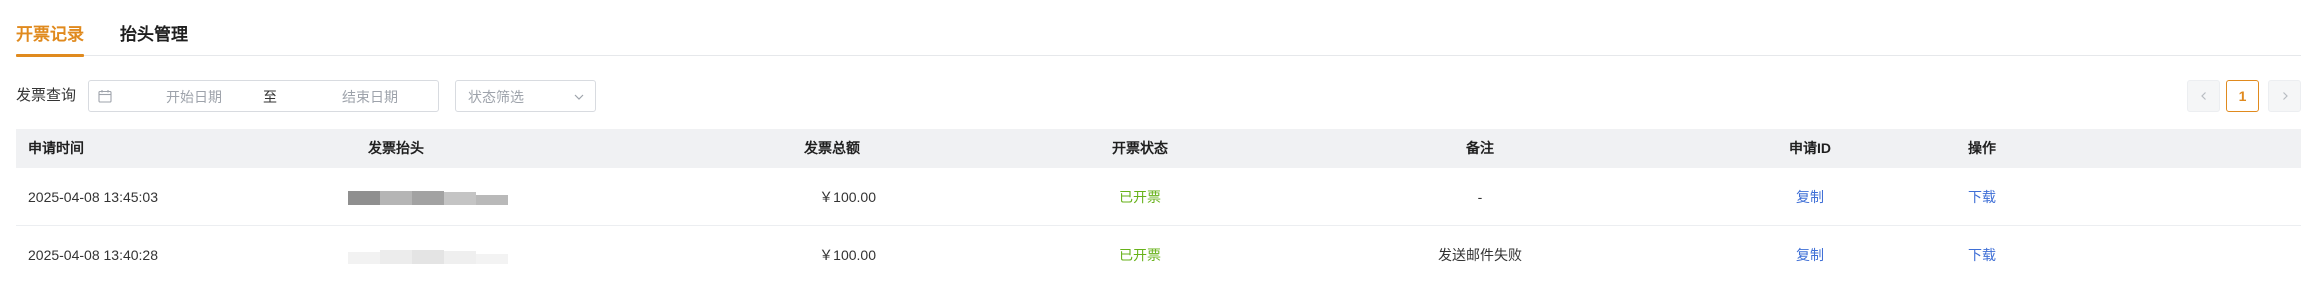 Image resolution: width=2314 pixels, height=282 pixels. What do you see at coordinates (154, 40) in the screenshot?
I see `tab-title-management: 抬头管理` at bounding box center [154, 40].